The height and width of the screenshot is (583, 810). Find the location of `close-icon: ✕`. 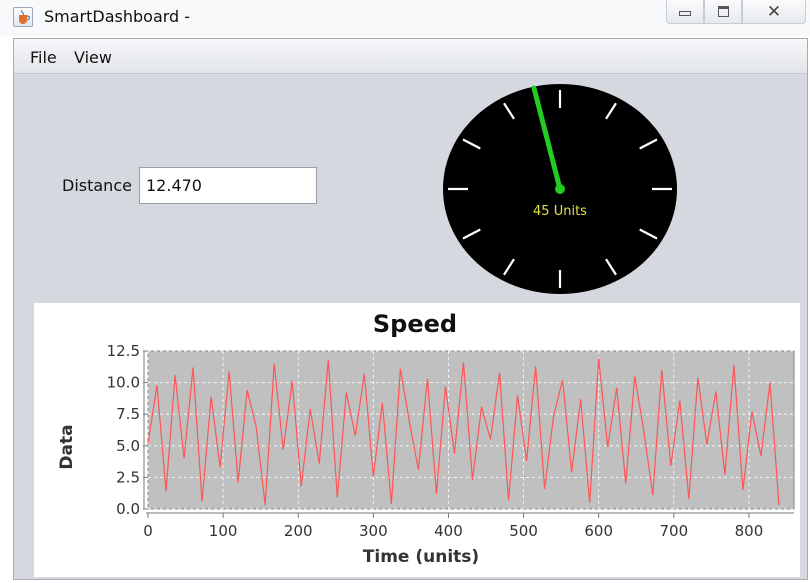

close-icon: ✕ is located at coordinates (774, 11).